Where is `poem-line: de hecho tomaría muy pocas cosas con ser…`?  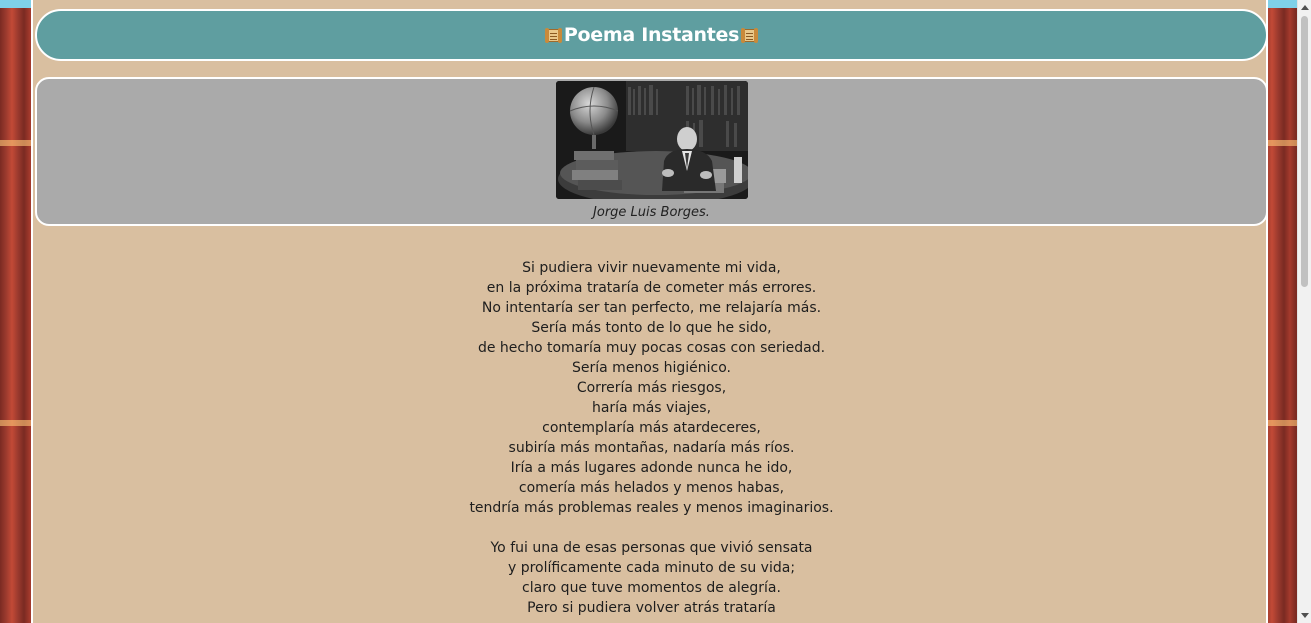
poem-line: de hecho tomaría muy pocas cosas con ser… is located at coordinates (651, 348).